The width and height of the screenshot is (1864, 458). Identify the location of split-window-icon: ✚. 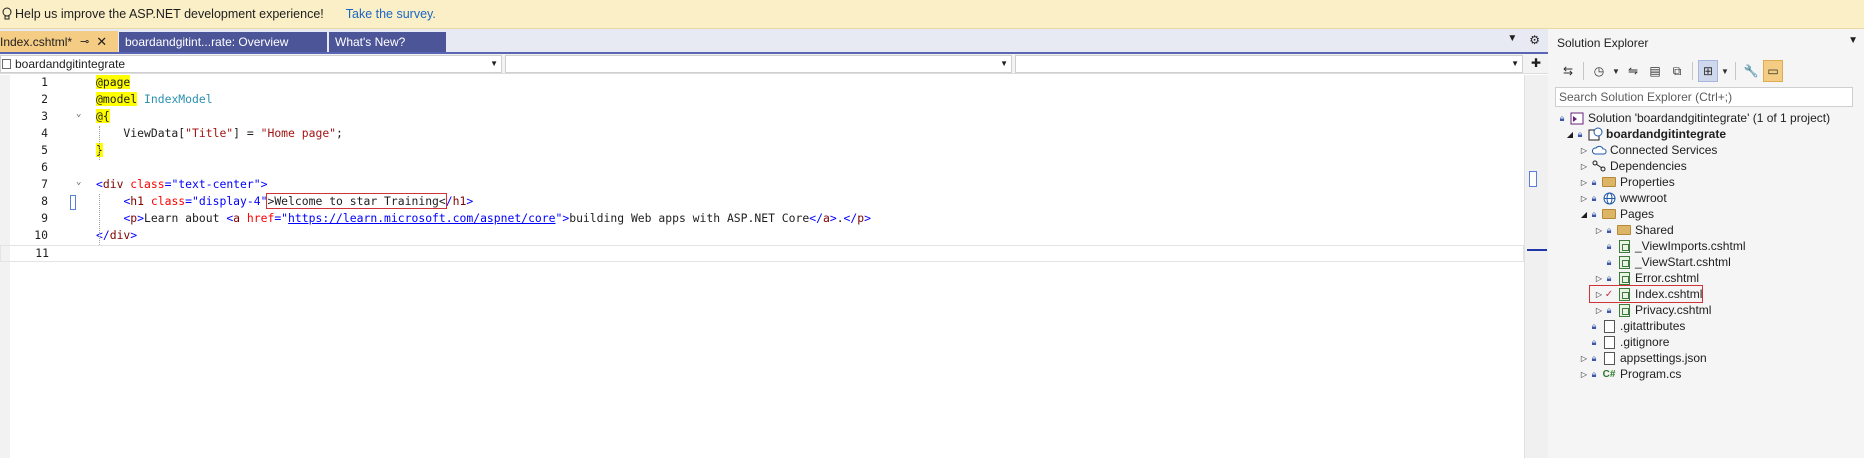
(1536, 63).